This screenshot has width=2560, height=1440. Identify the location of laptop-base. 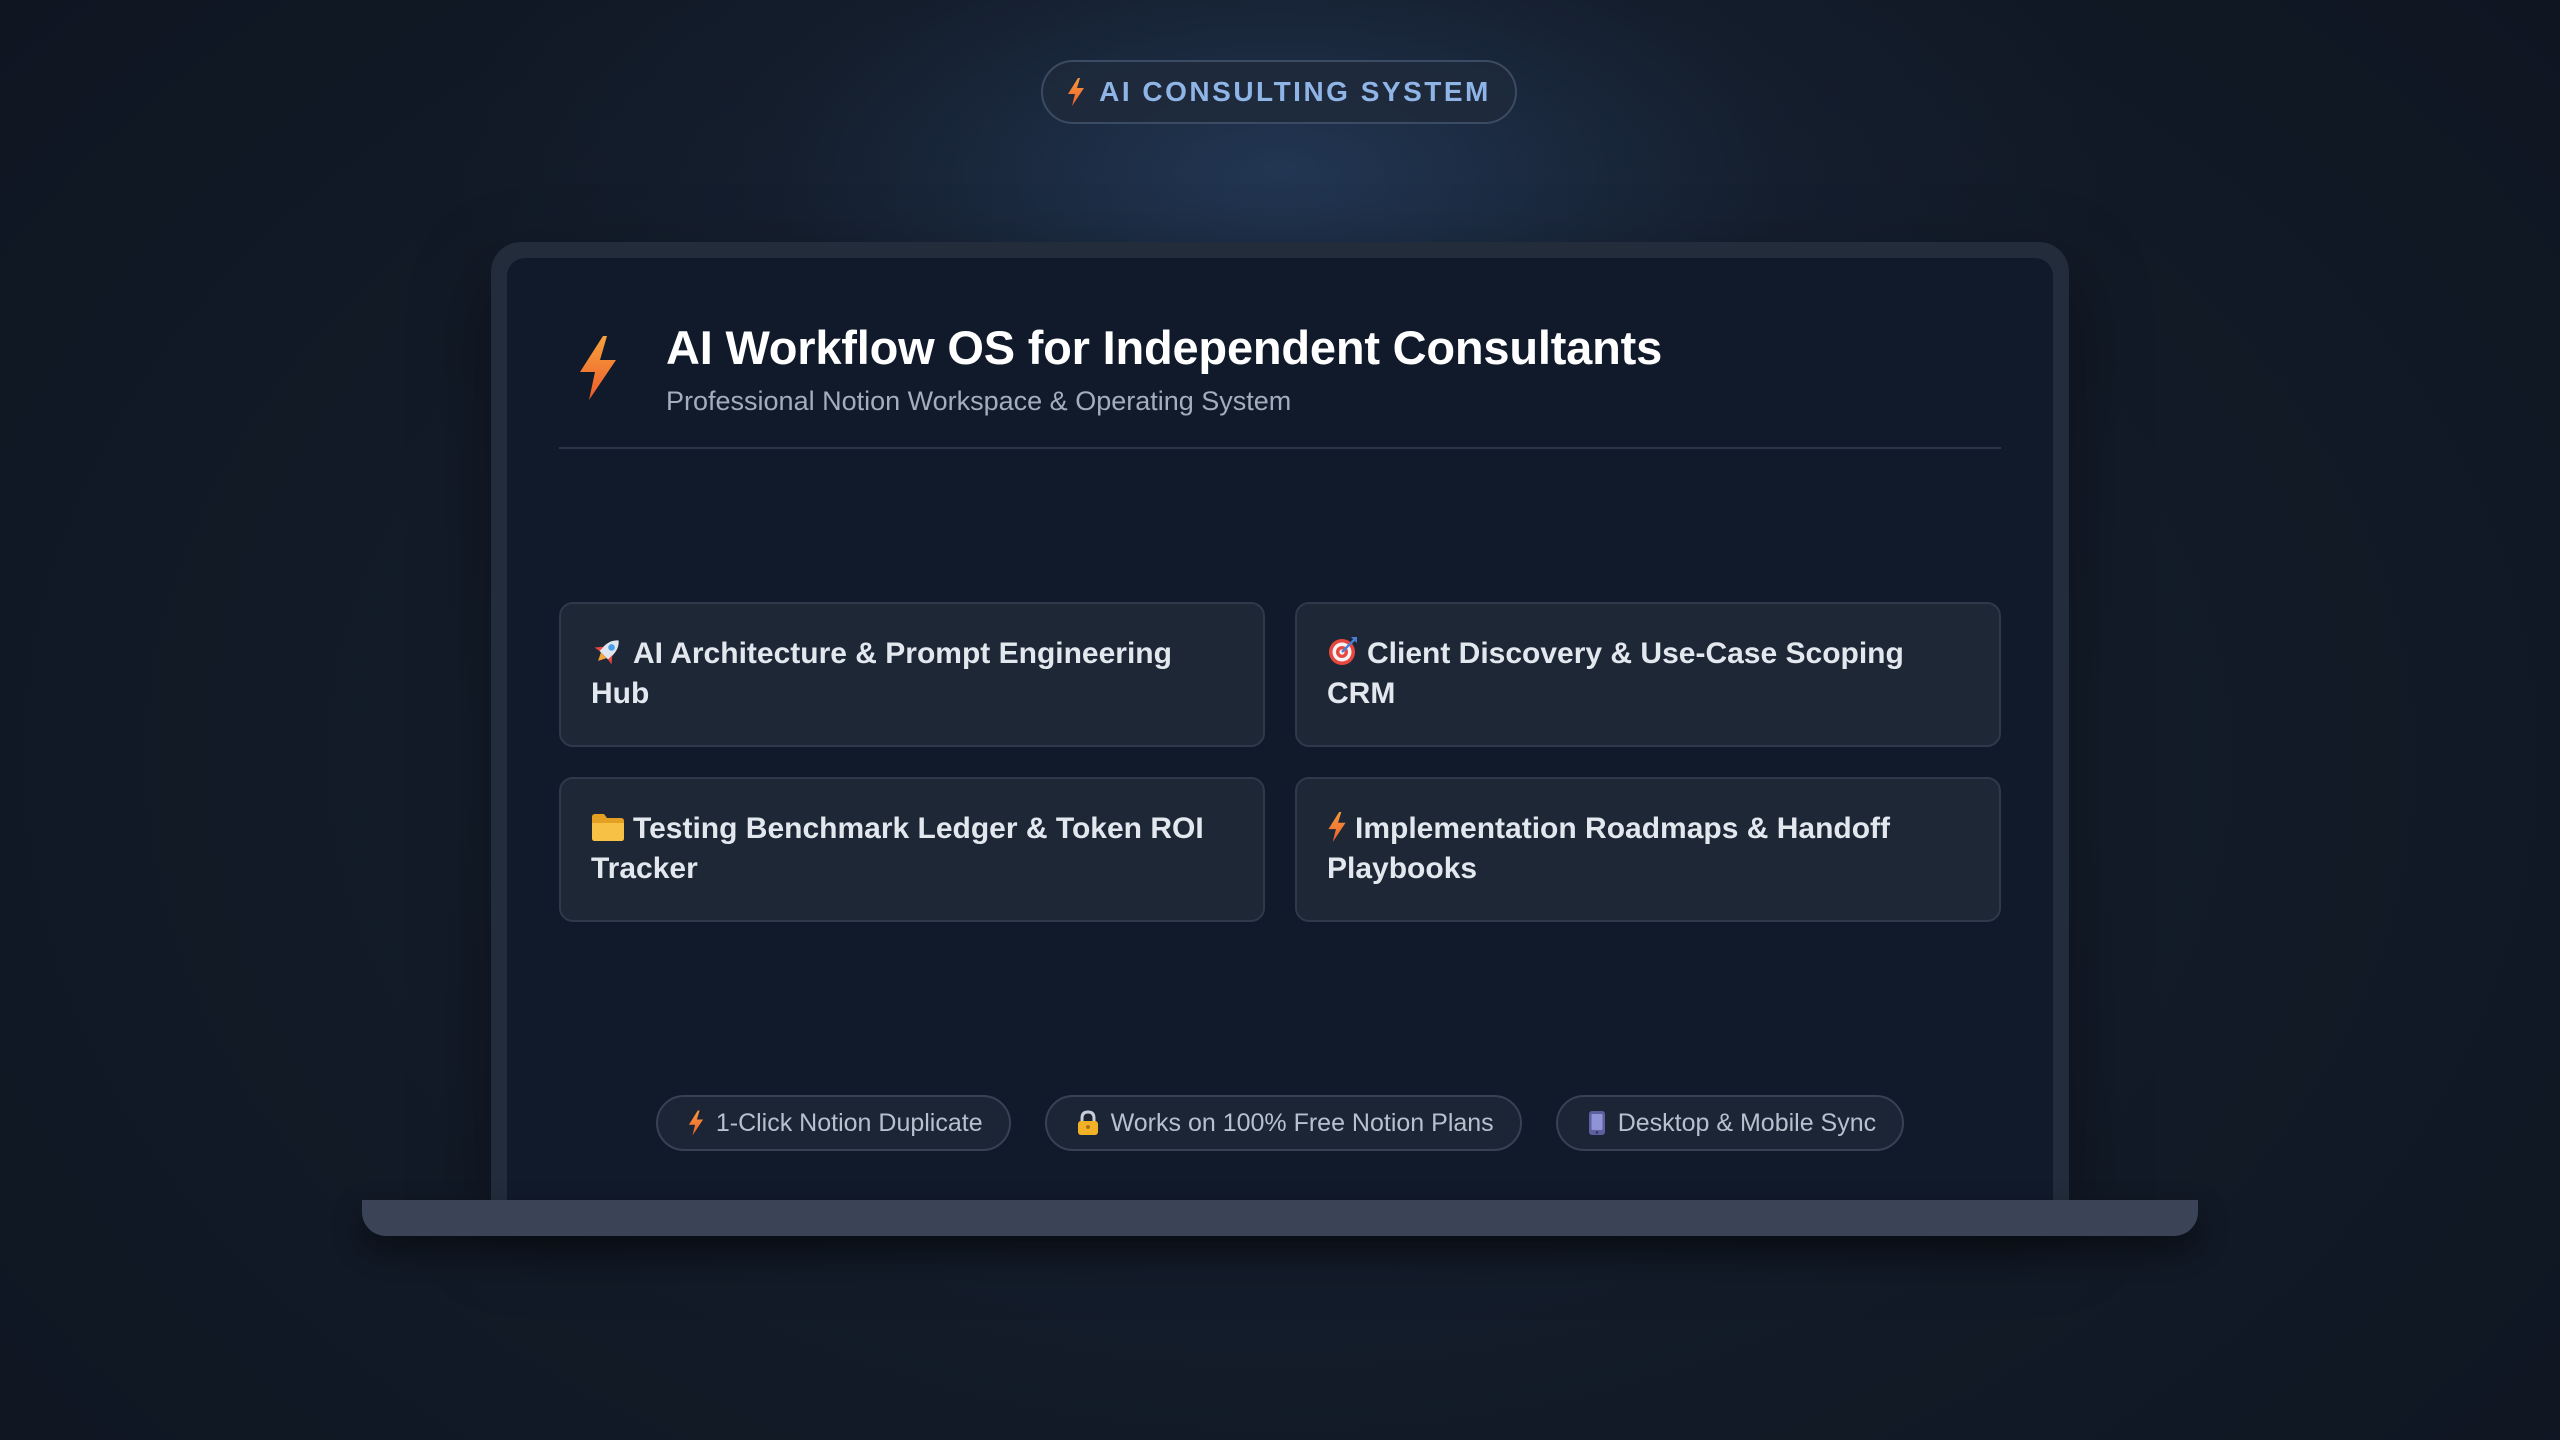
(1280, 1218).